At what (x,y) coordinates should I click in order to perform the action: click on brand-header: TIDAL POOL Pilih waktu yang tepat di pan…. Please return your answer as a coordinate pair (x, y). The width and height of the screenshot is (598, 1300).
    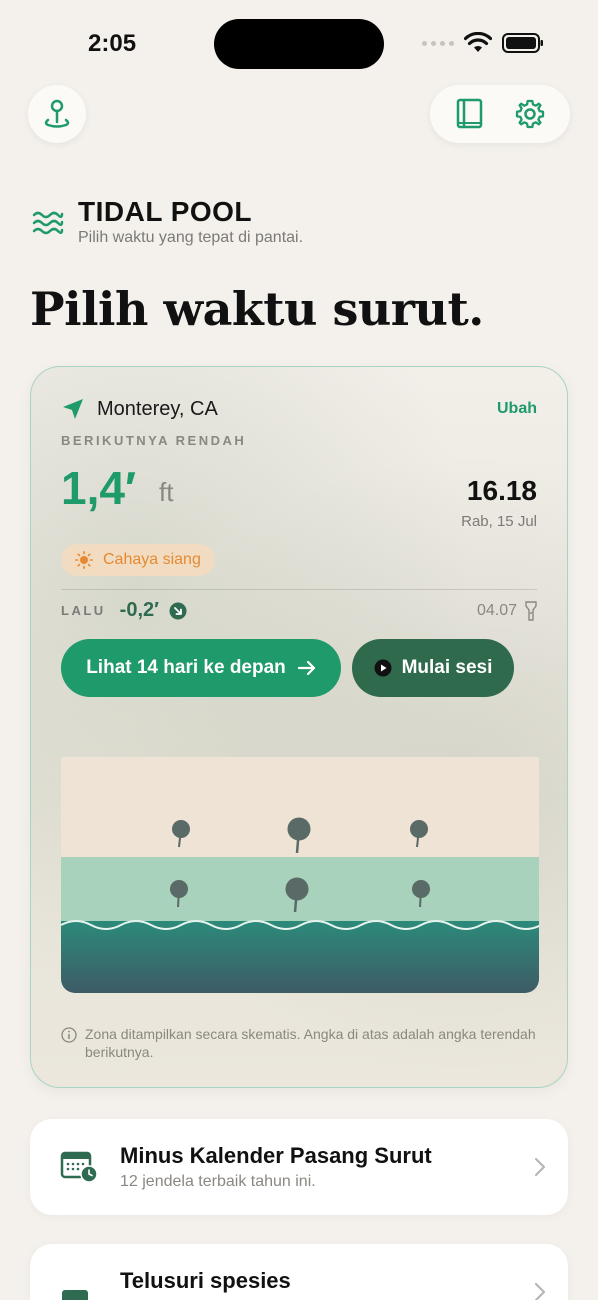
    Looking at the image, I should click on (167, 222).